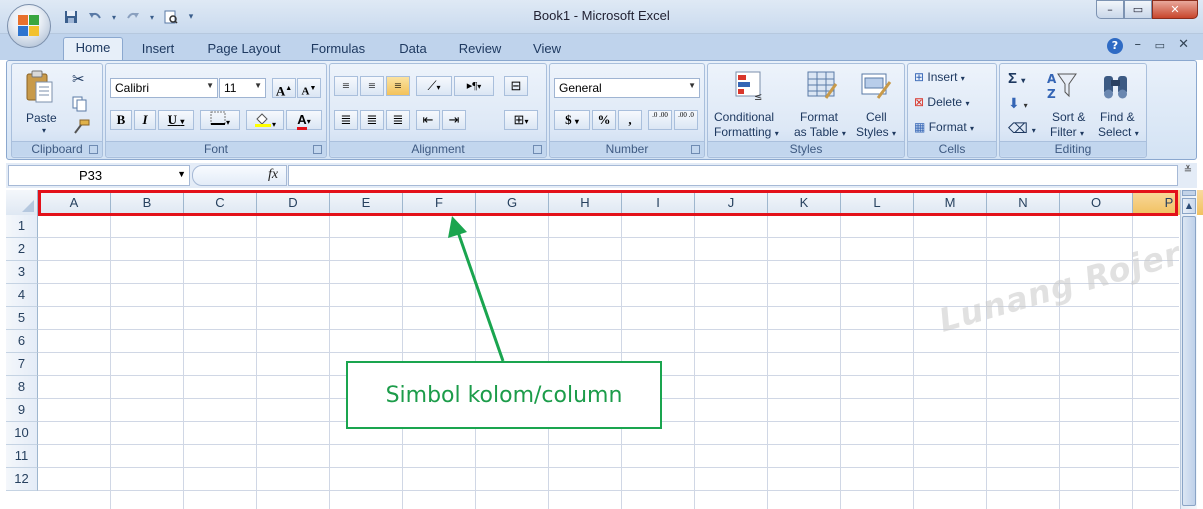 This screenshot has height=509, width=1203. I want to click on annotation-arrow, so click(476, 289).